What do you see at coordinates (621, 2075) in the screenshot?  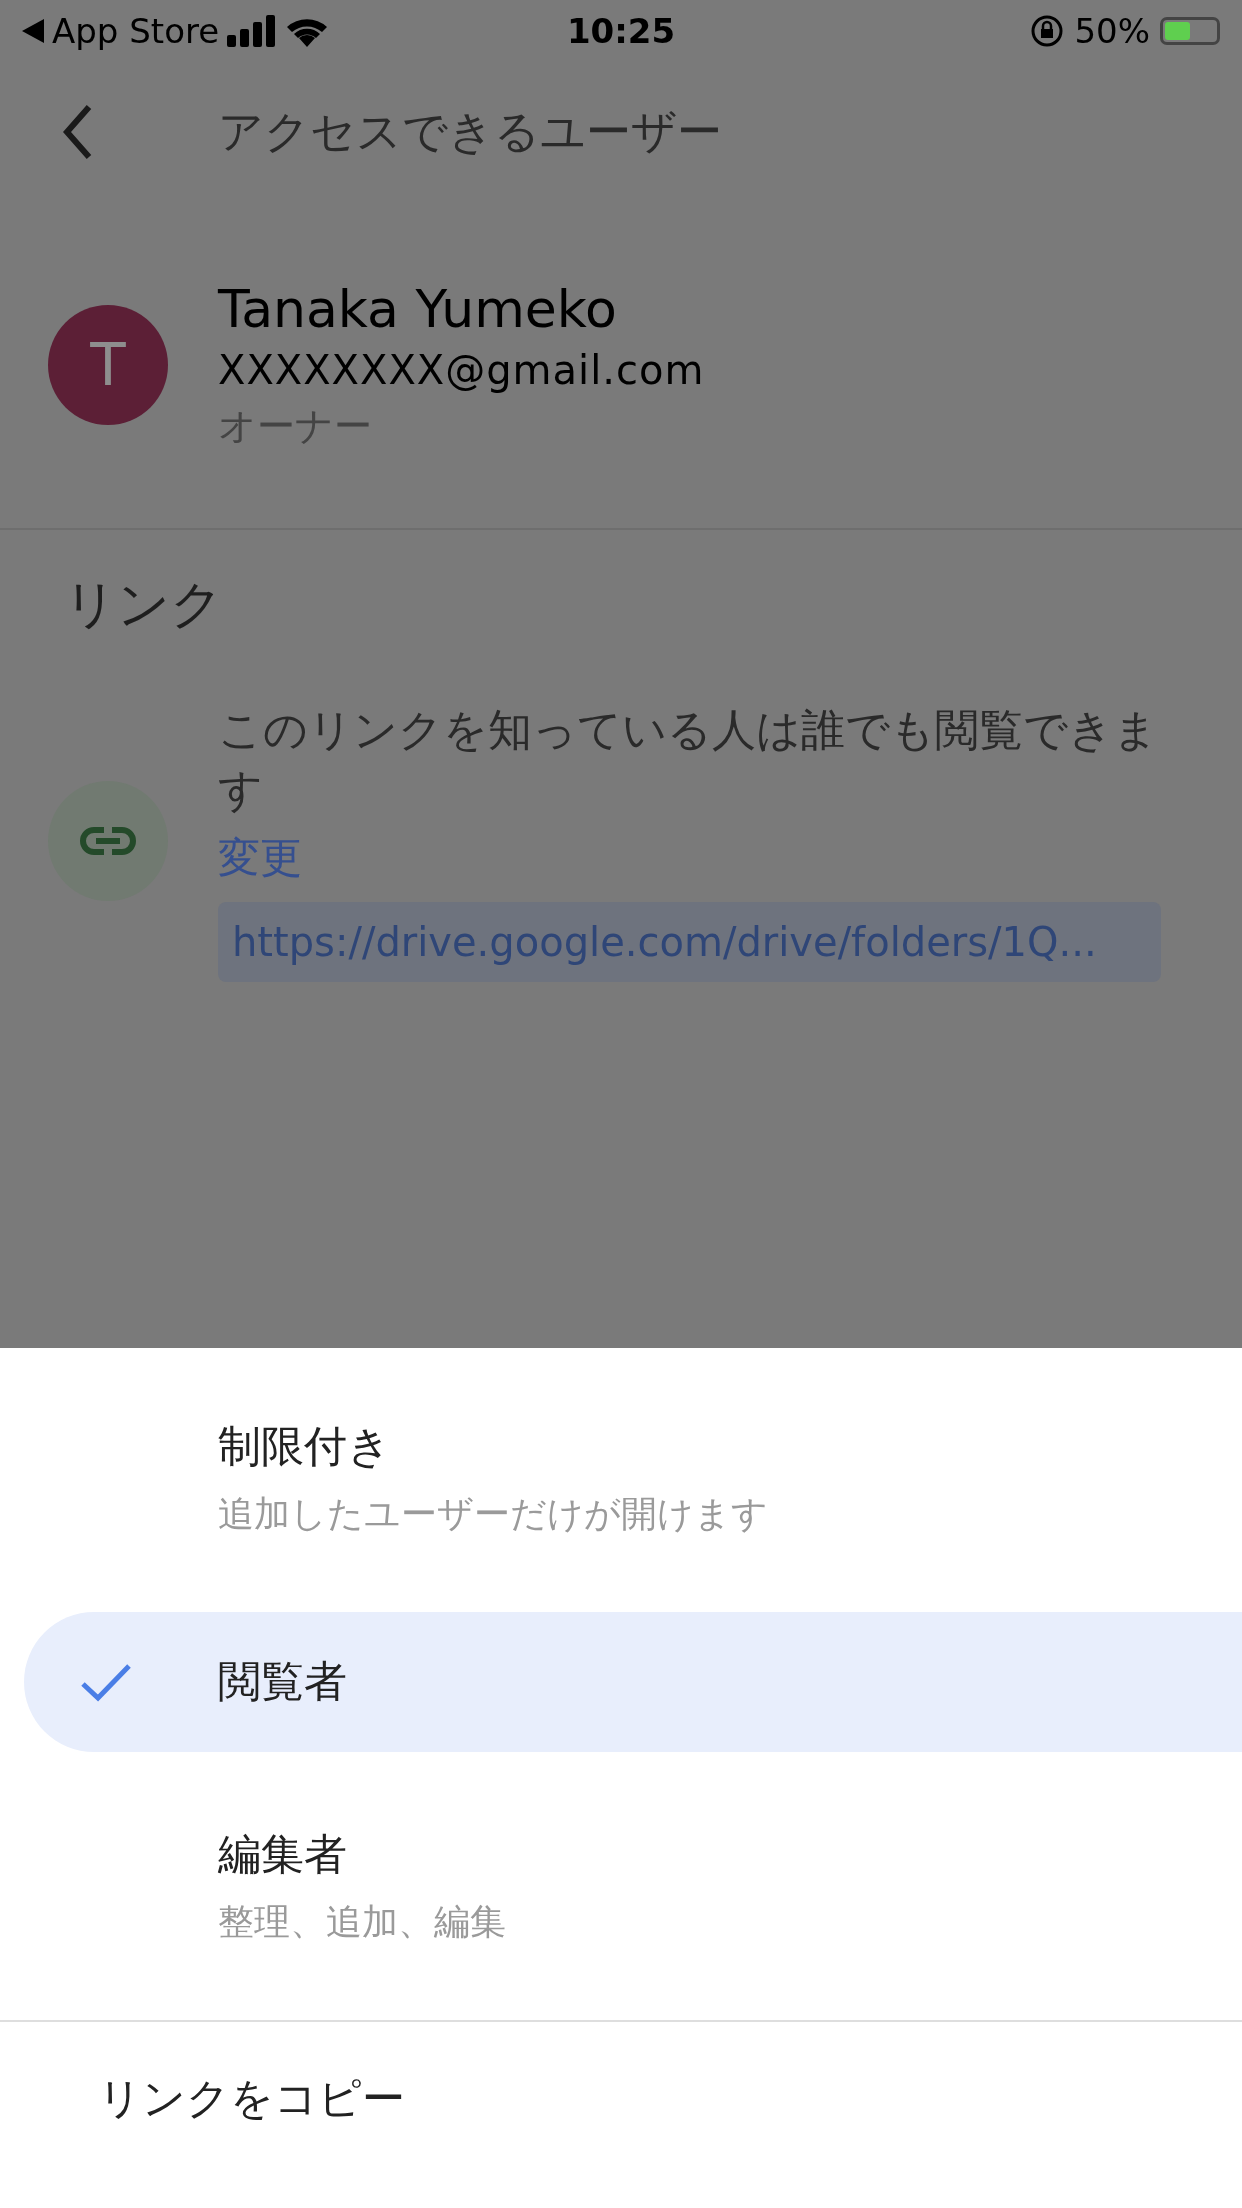 I see `copy-link-action: リンクをコピー` at bounding box center [621, 2075].